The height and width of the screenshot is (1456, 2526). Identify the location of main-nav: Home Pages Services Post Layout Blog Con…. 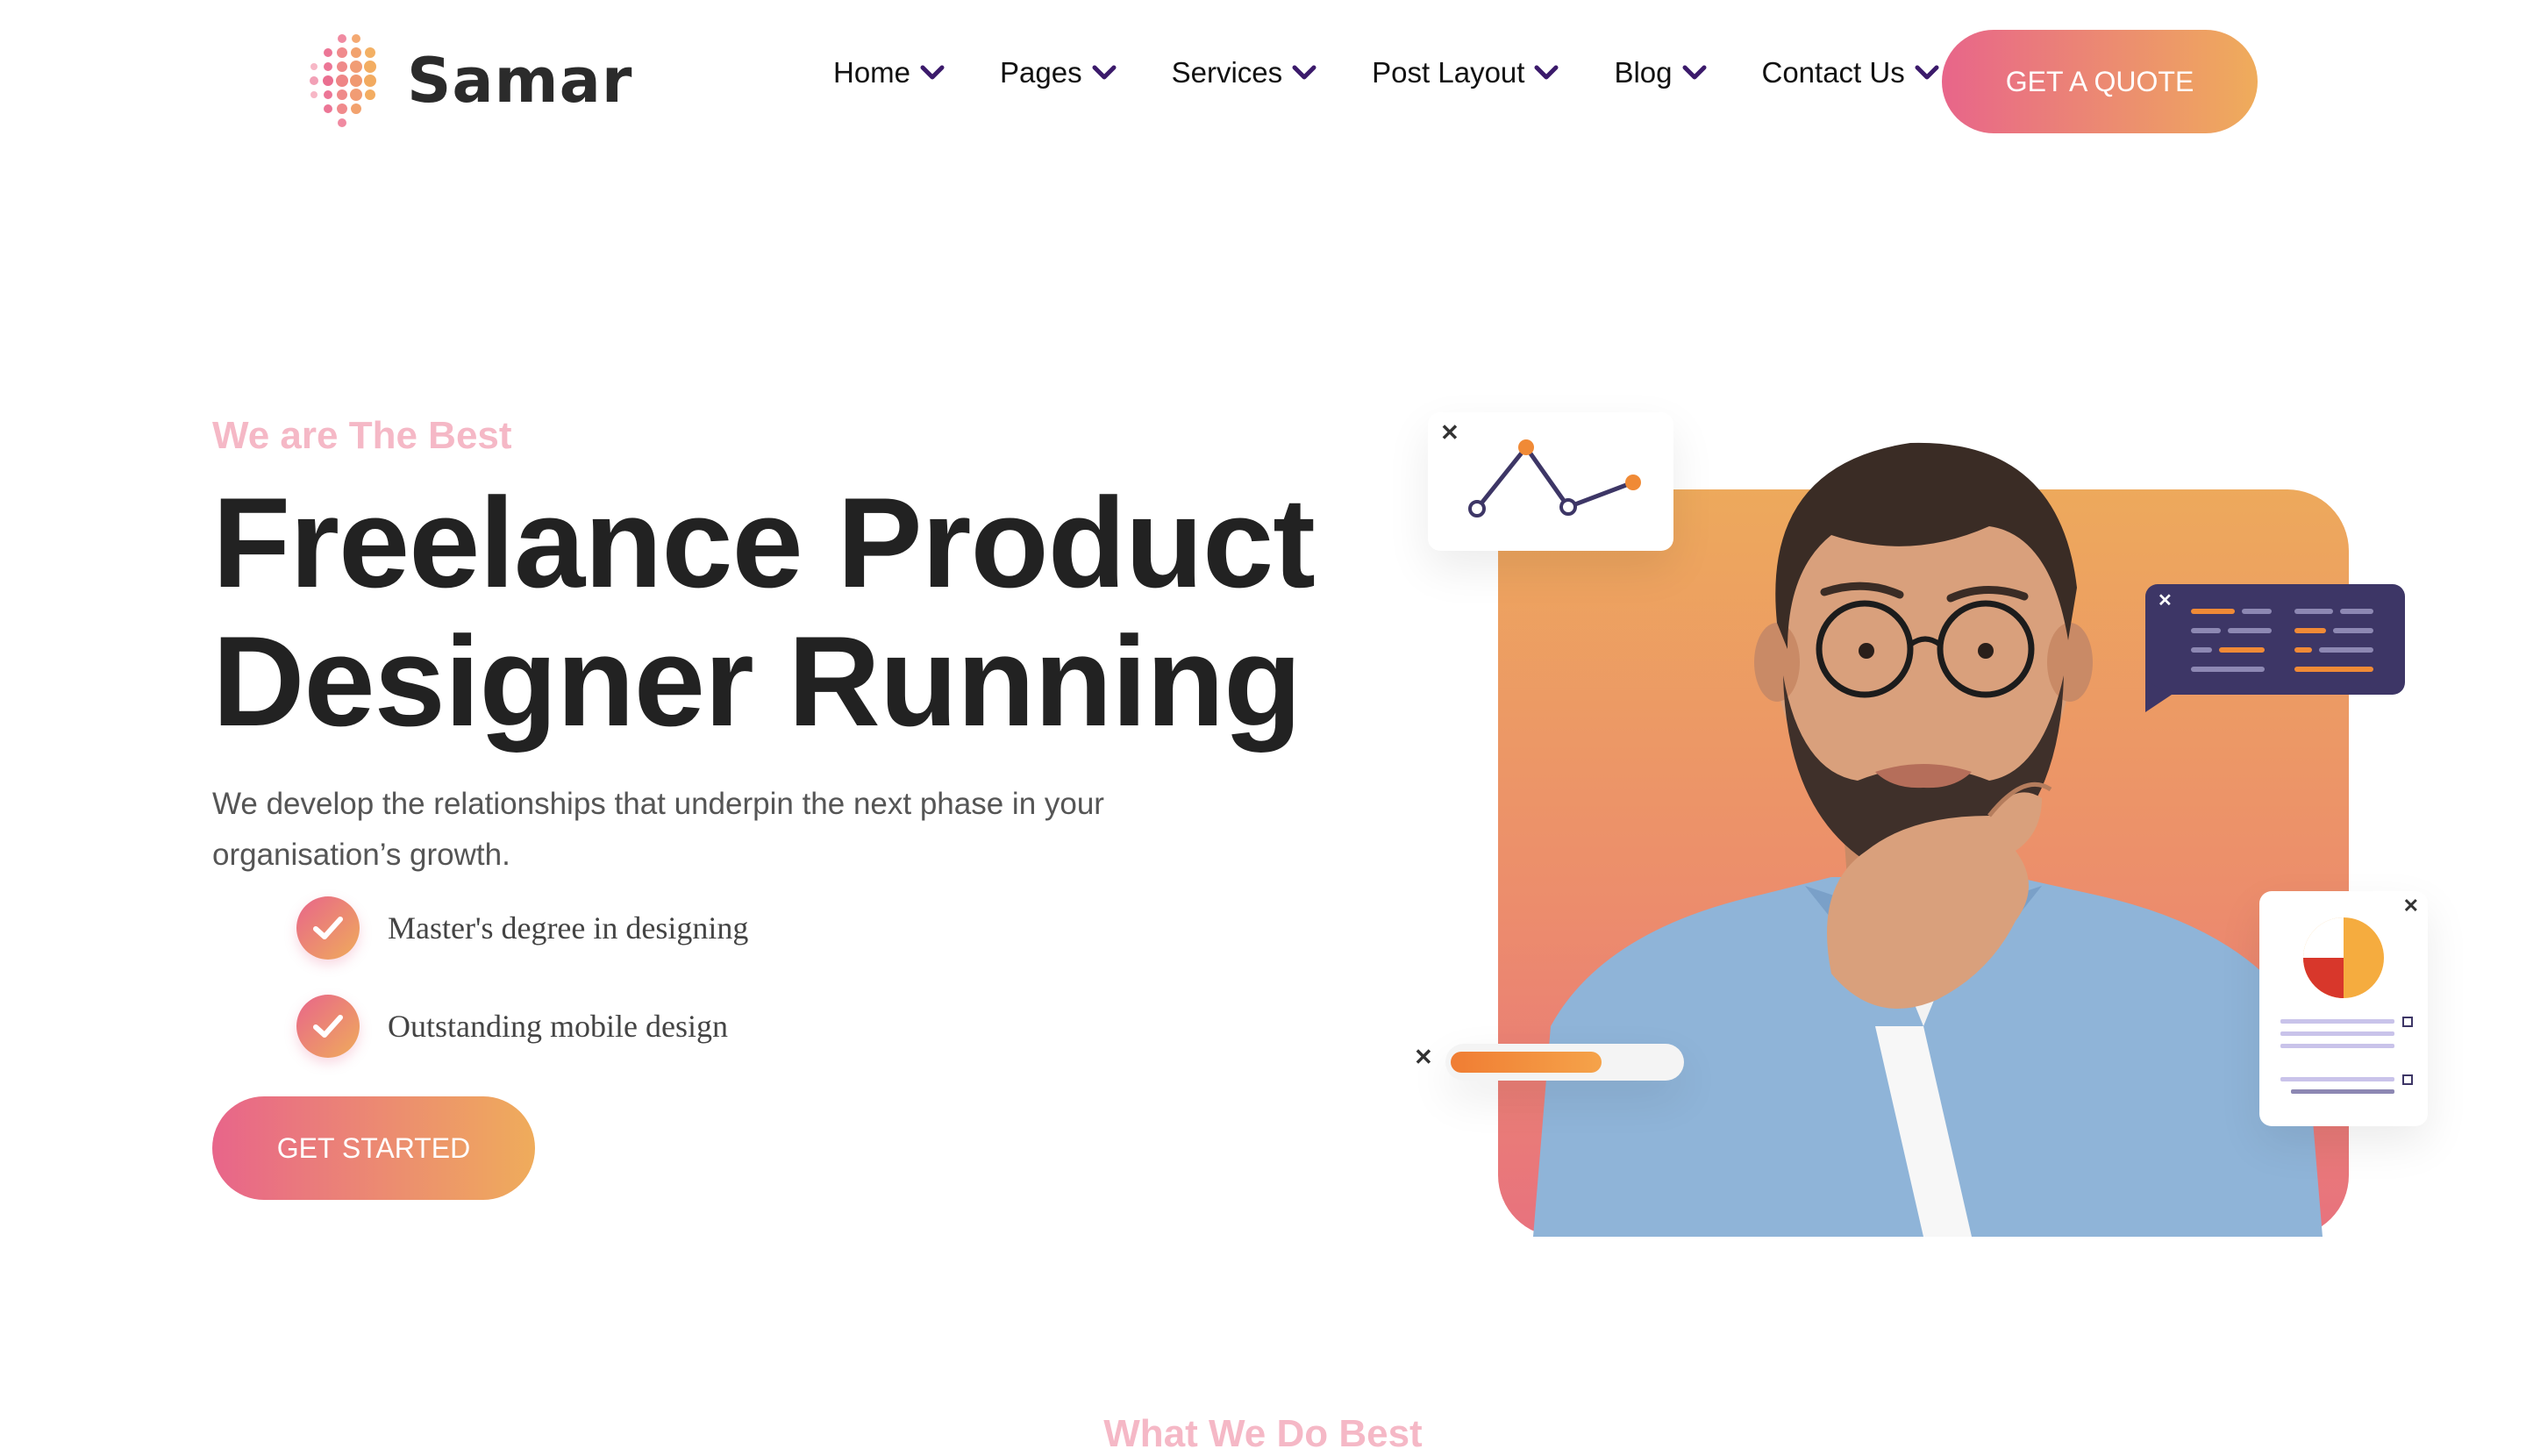
(1386, 72).